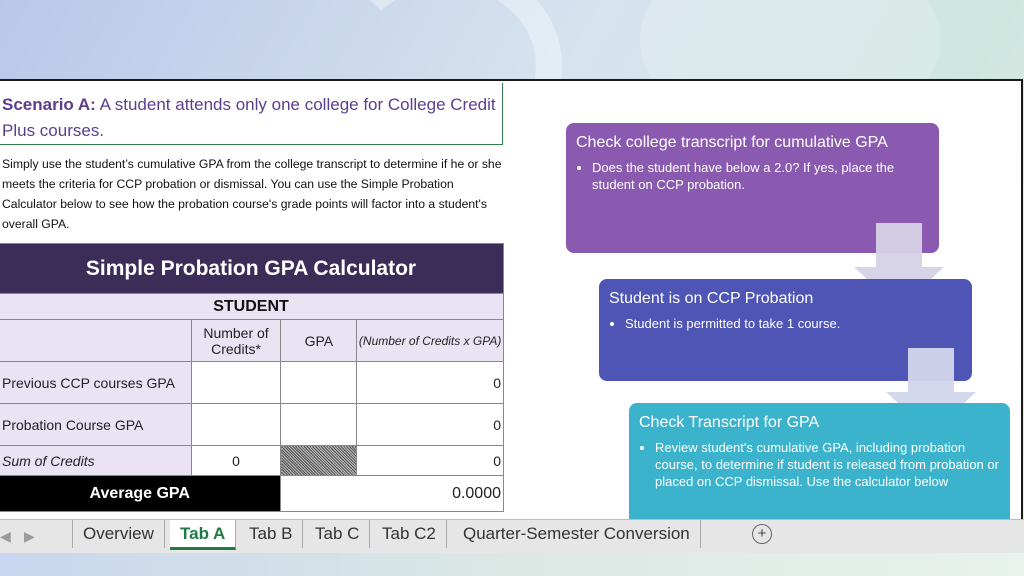 The image size is (1024, 576). Describe the element at coordinates (203, 535) in the screenshot. I see `tab-tab-a: Tab A` at that location.